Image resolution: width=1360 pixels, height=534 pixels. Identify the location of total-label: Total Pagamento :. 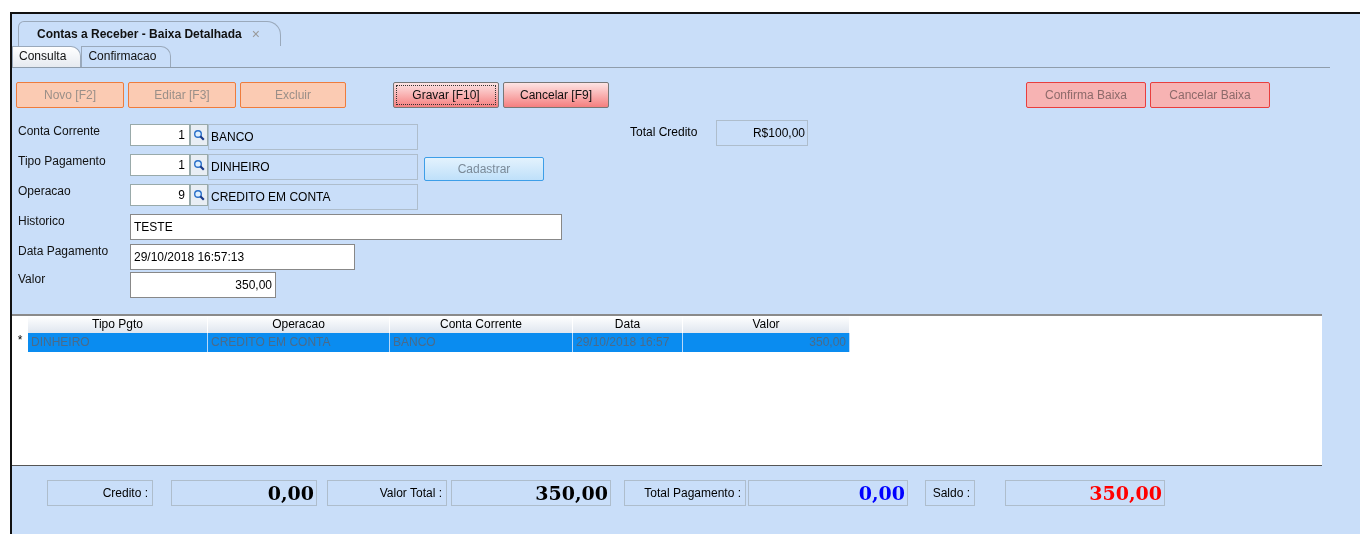
(685, 493).